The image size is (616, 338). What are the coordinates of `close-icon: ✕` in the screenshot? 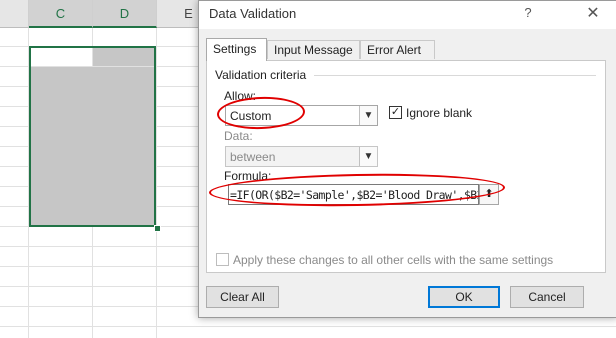 It's located at (593, 13).